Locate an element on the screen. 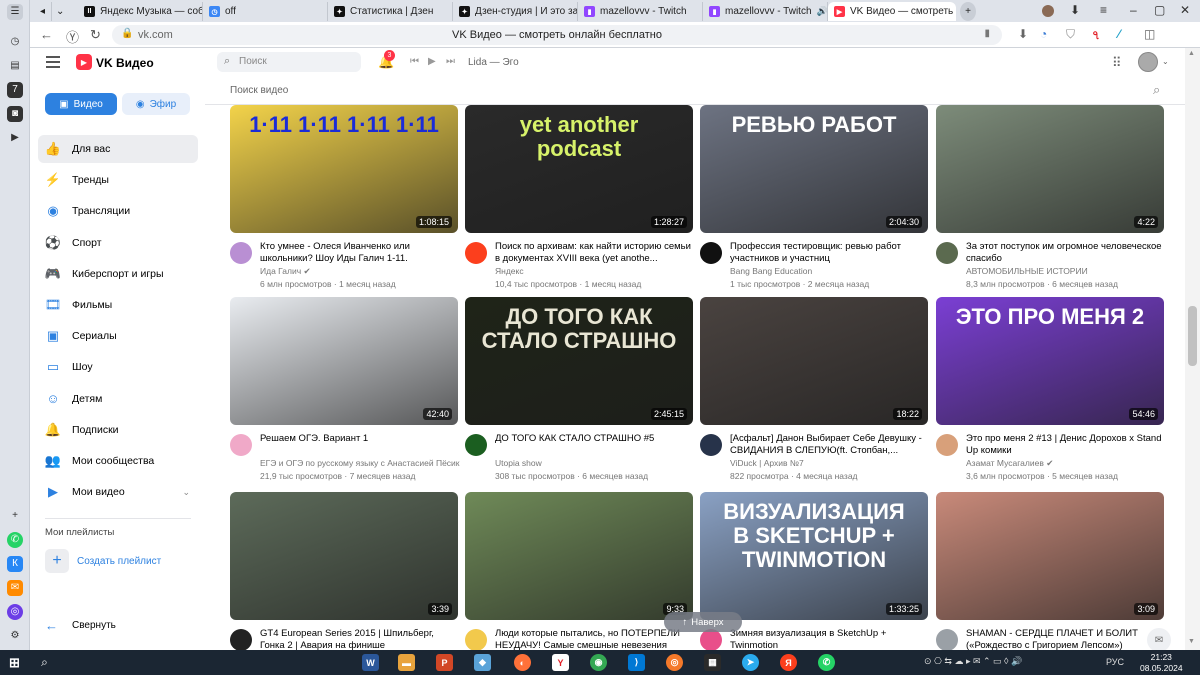 The width and height of the screenshot is (1200, 675). video-panel-icon: ▶ is located at coordinates (15, 138).